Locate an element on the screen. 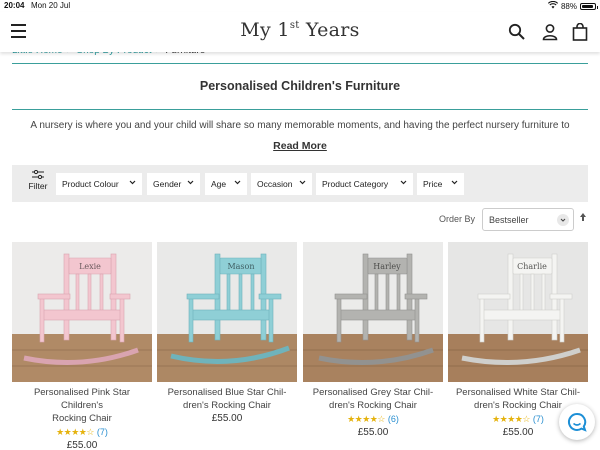  sort-direction-icon is located at coordinates (583, 218).